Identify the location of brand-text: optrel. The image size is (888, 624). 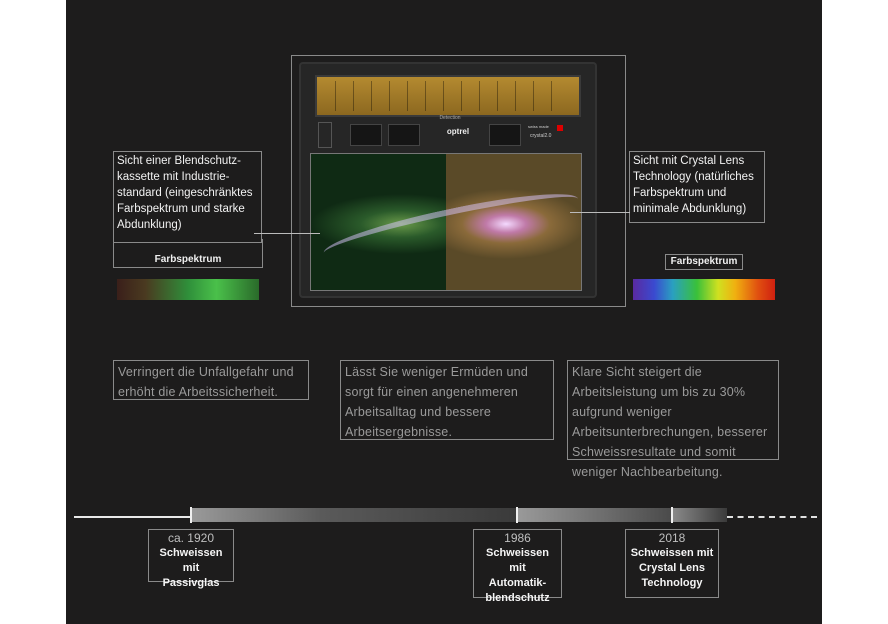
(458, 131).